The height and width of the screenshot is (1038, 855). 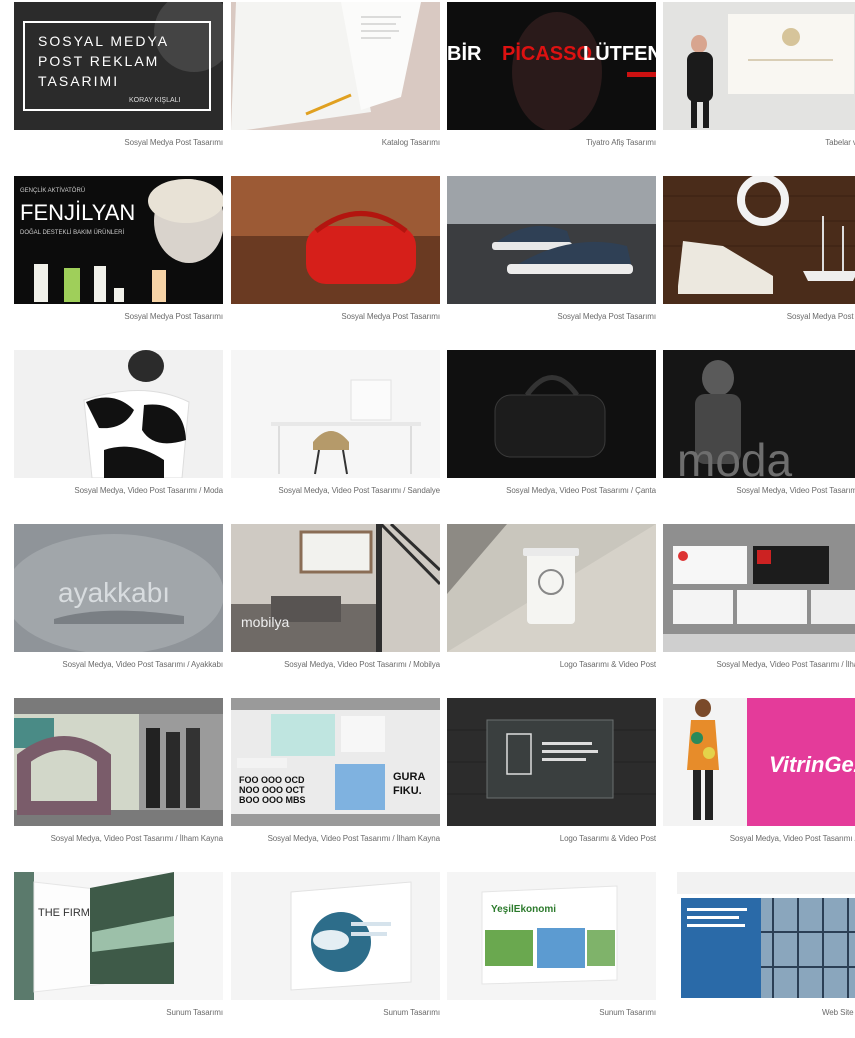 I want to click on overlay-word: ayakkabı, so click(x=114, y=592).